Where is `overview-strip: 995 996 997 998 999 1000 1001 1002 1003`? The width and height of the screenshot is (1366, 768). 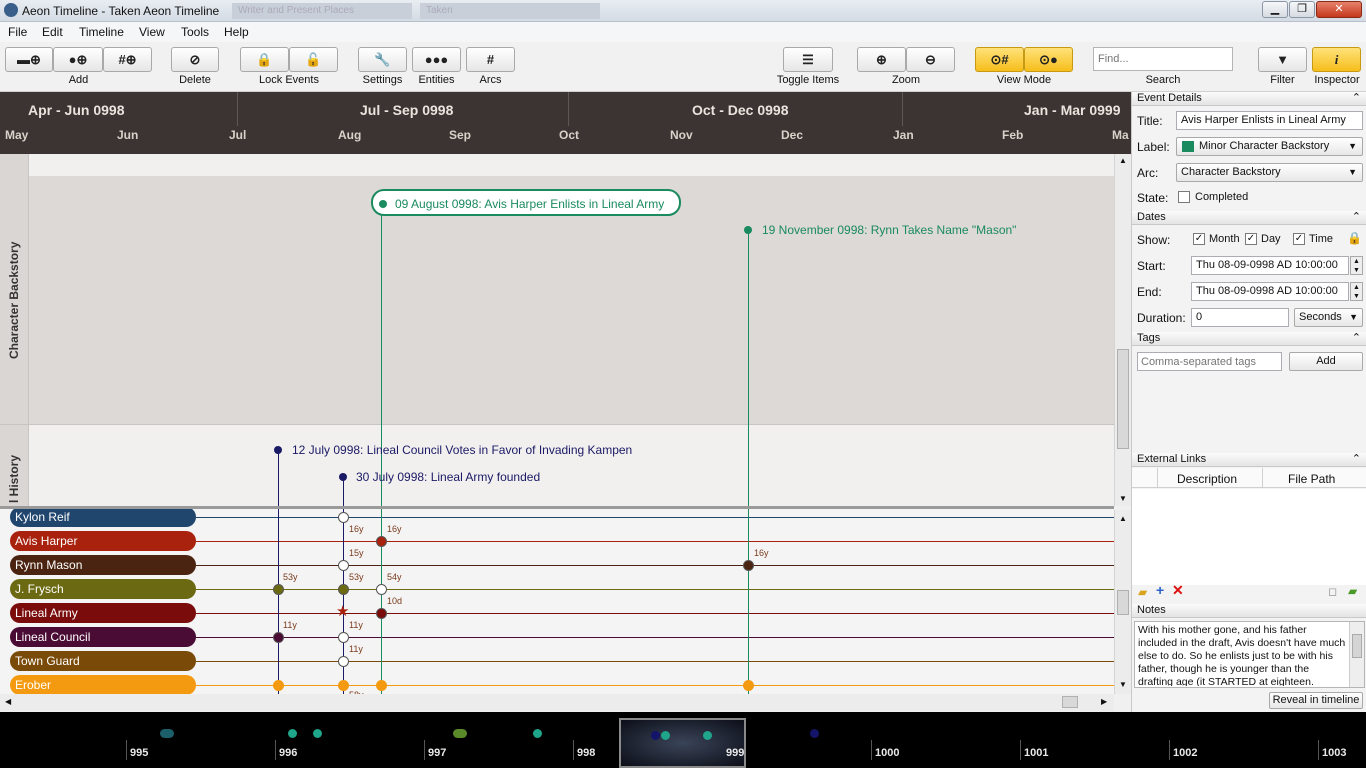 overview-strip: 995 996 997 998 999 1000 1001 1002 1003 is located at coordinates (683, 740).